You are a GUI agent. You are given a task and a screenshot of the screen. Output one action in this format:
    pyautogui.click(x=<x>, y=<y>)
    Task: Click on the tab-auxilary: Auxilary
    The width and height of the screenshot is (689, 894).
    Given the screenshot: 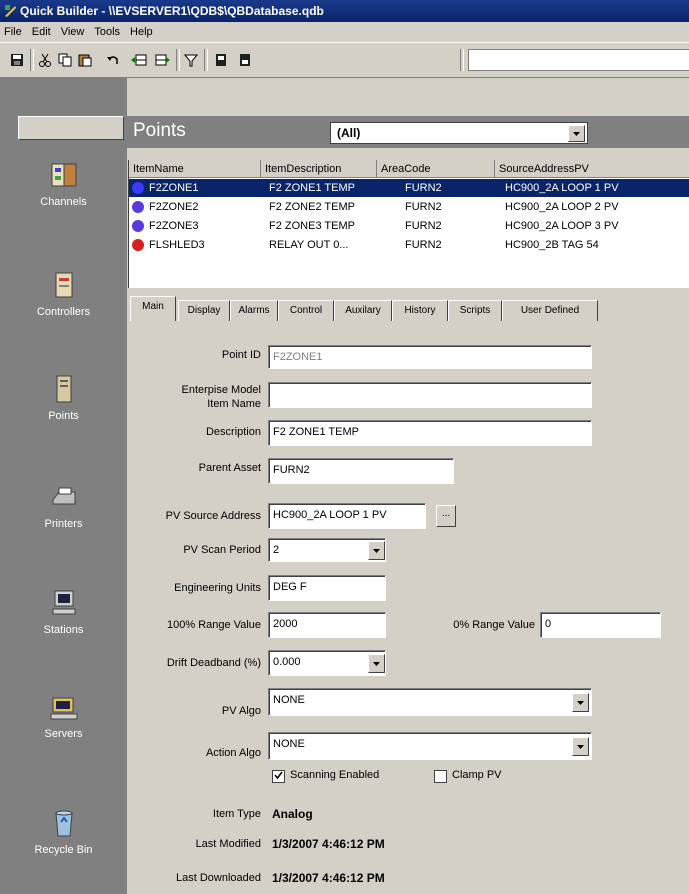 What is the action you would take?
    pyautogui.click(x=363, y=310)
    